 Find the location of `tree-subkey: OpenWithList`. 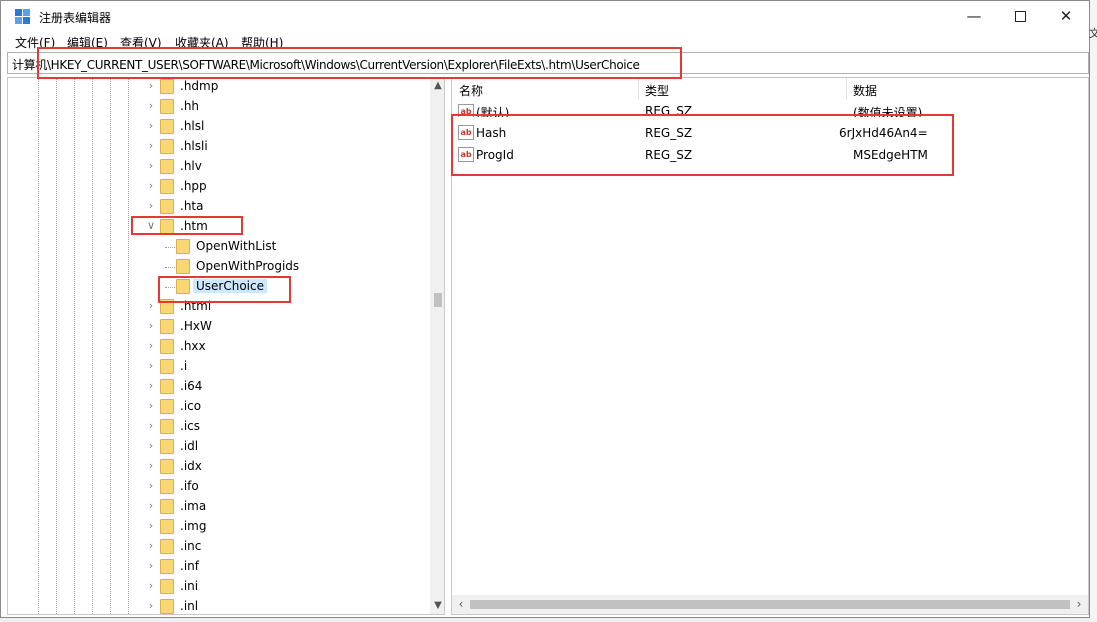

tree-subkey: OpenWithList is located at coordinates (218, 247).